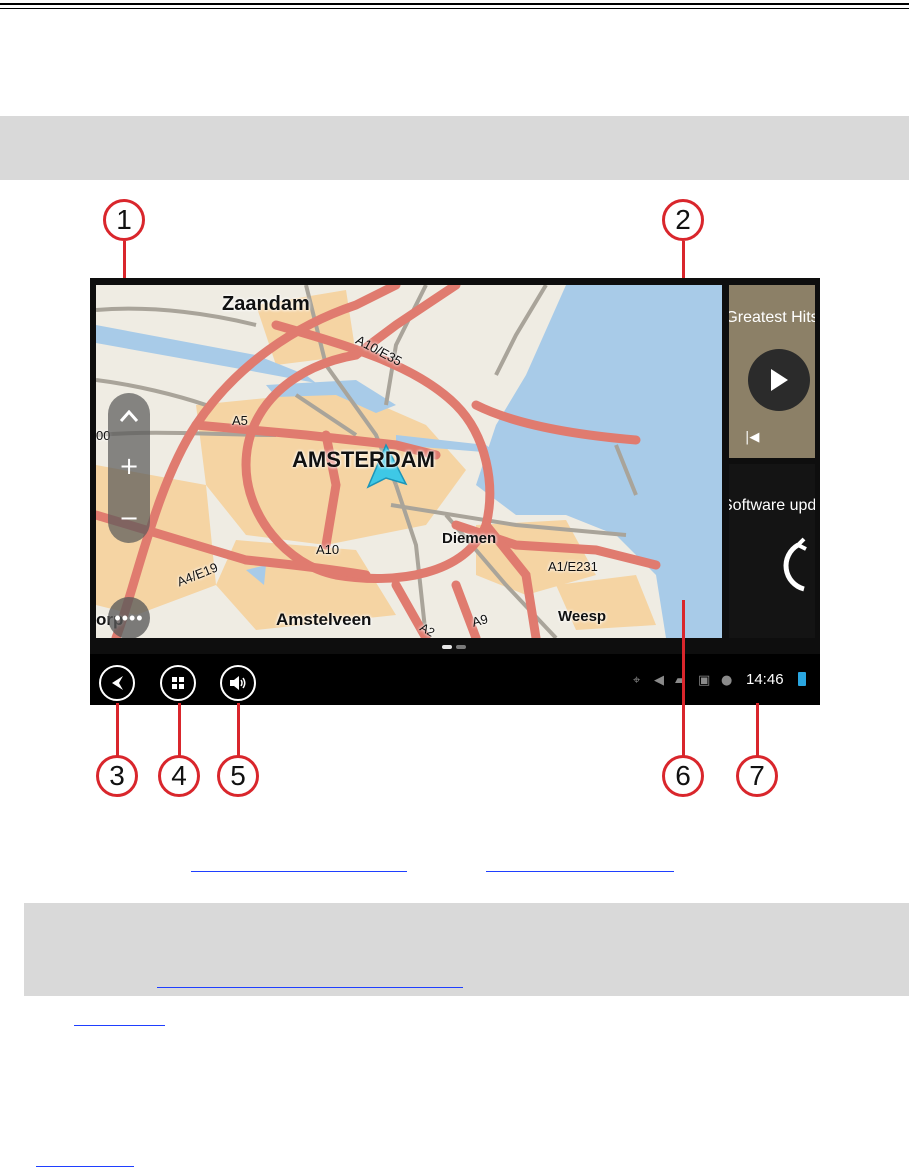  Describe the element at coordinates (117, 729) in the screenshot. I see `callout-3-line` at that location.